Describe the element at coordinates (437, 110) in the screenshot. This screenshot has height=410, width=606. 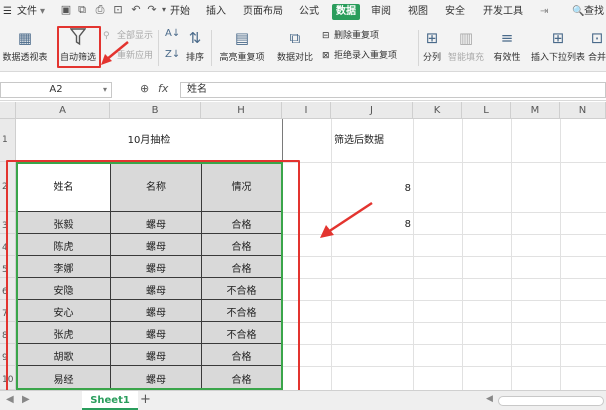
I see `column-header-k: K` at that location.